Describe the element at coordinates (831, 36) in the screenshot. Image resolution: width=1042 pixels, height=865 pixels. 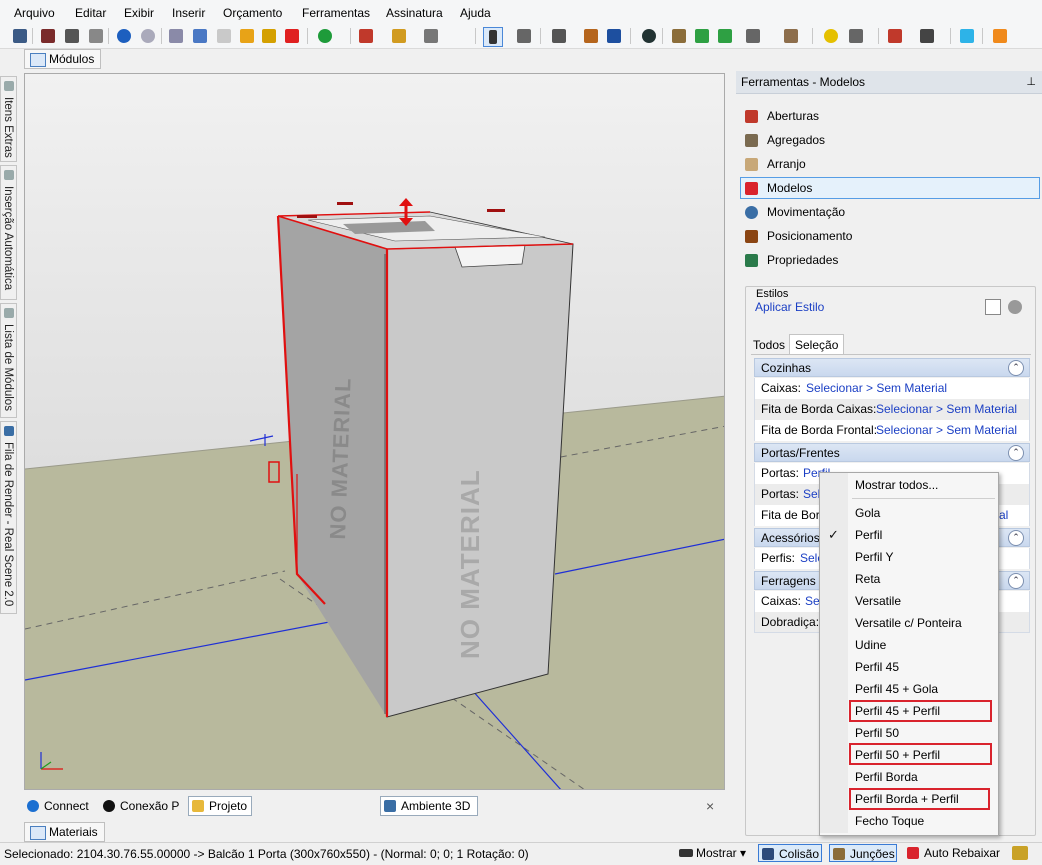
I see `light-icon` at that location.